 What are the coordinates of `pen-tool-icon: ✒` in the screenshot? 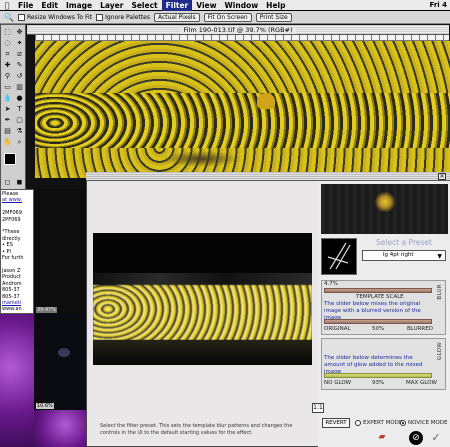 It's located at (7, 120).